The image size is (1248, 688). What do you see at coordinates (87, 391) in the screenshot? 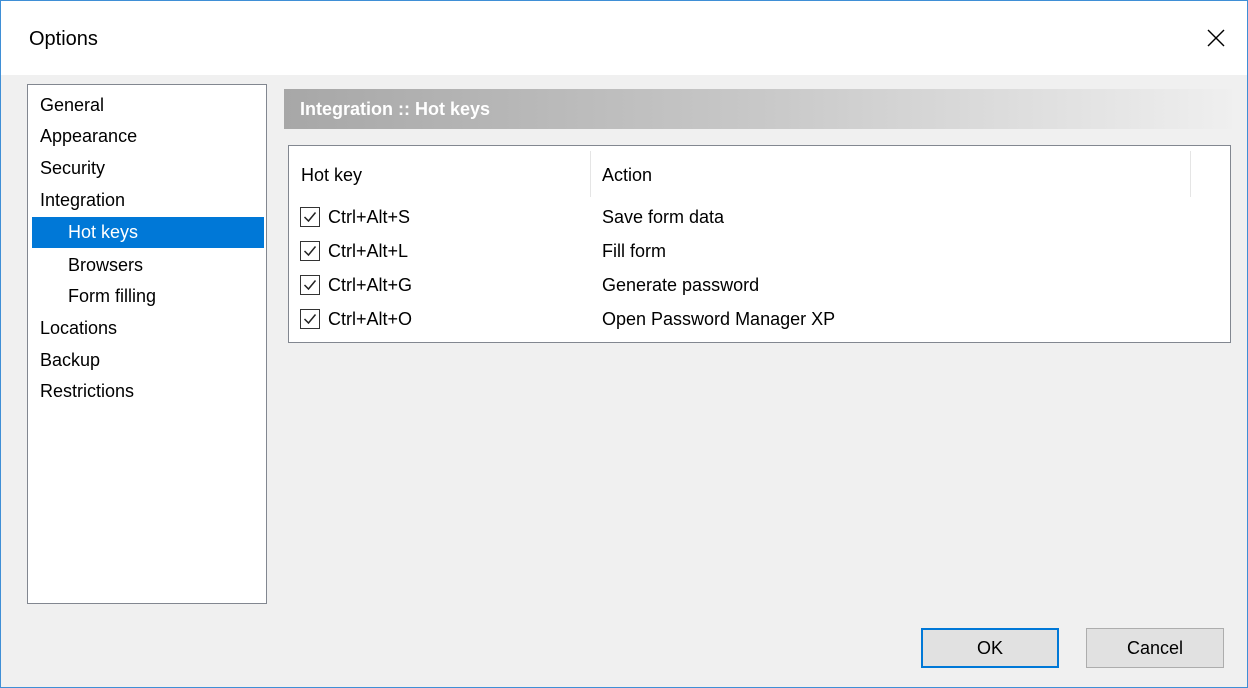
I see `tree-item-label: Restrictions` at bounding box center [87, 391].